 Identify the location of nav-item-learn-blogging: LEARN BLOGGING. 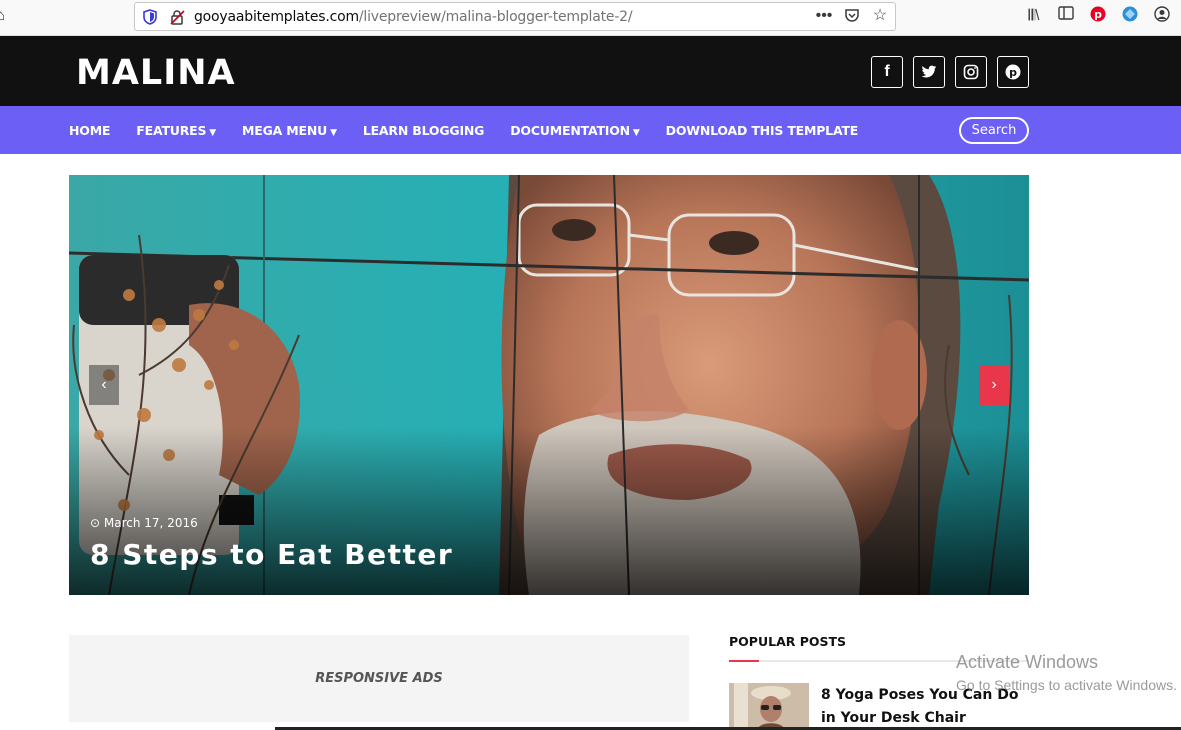
(424, 130).